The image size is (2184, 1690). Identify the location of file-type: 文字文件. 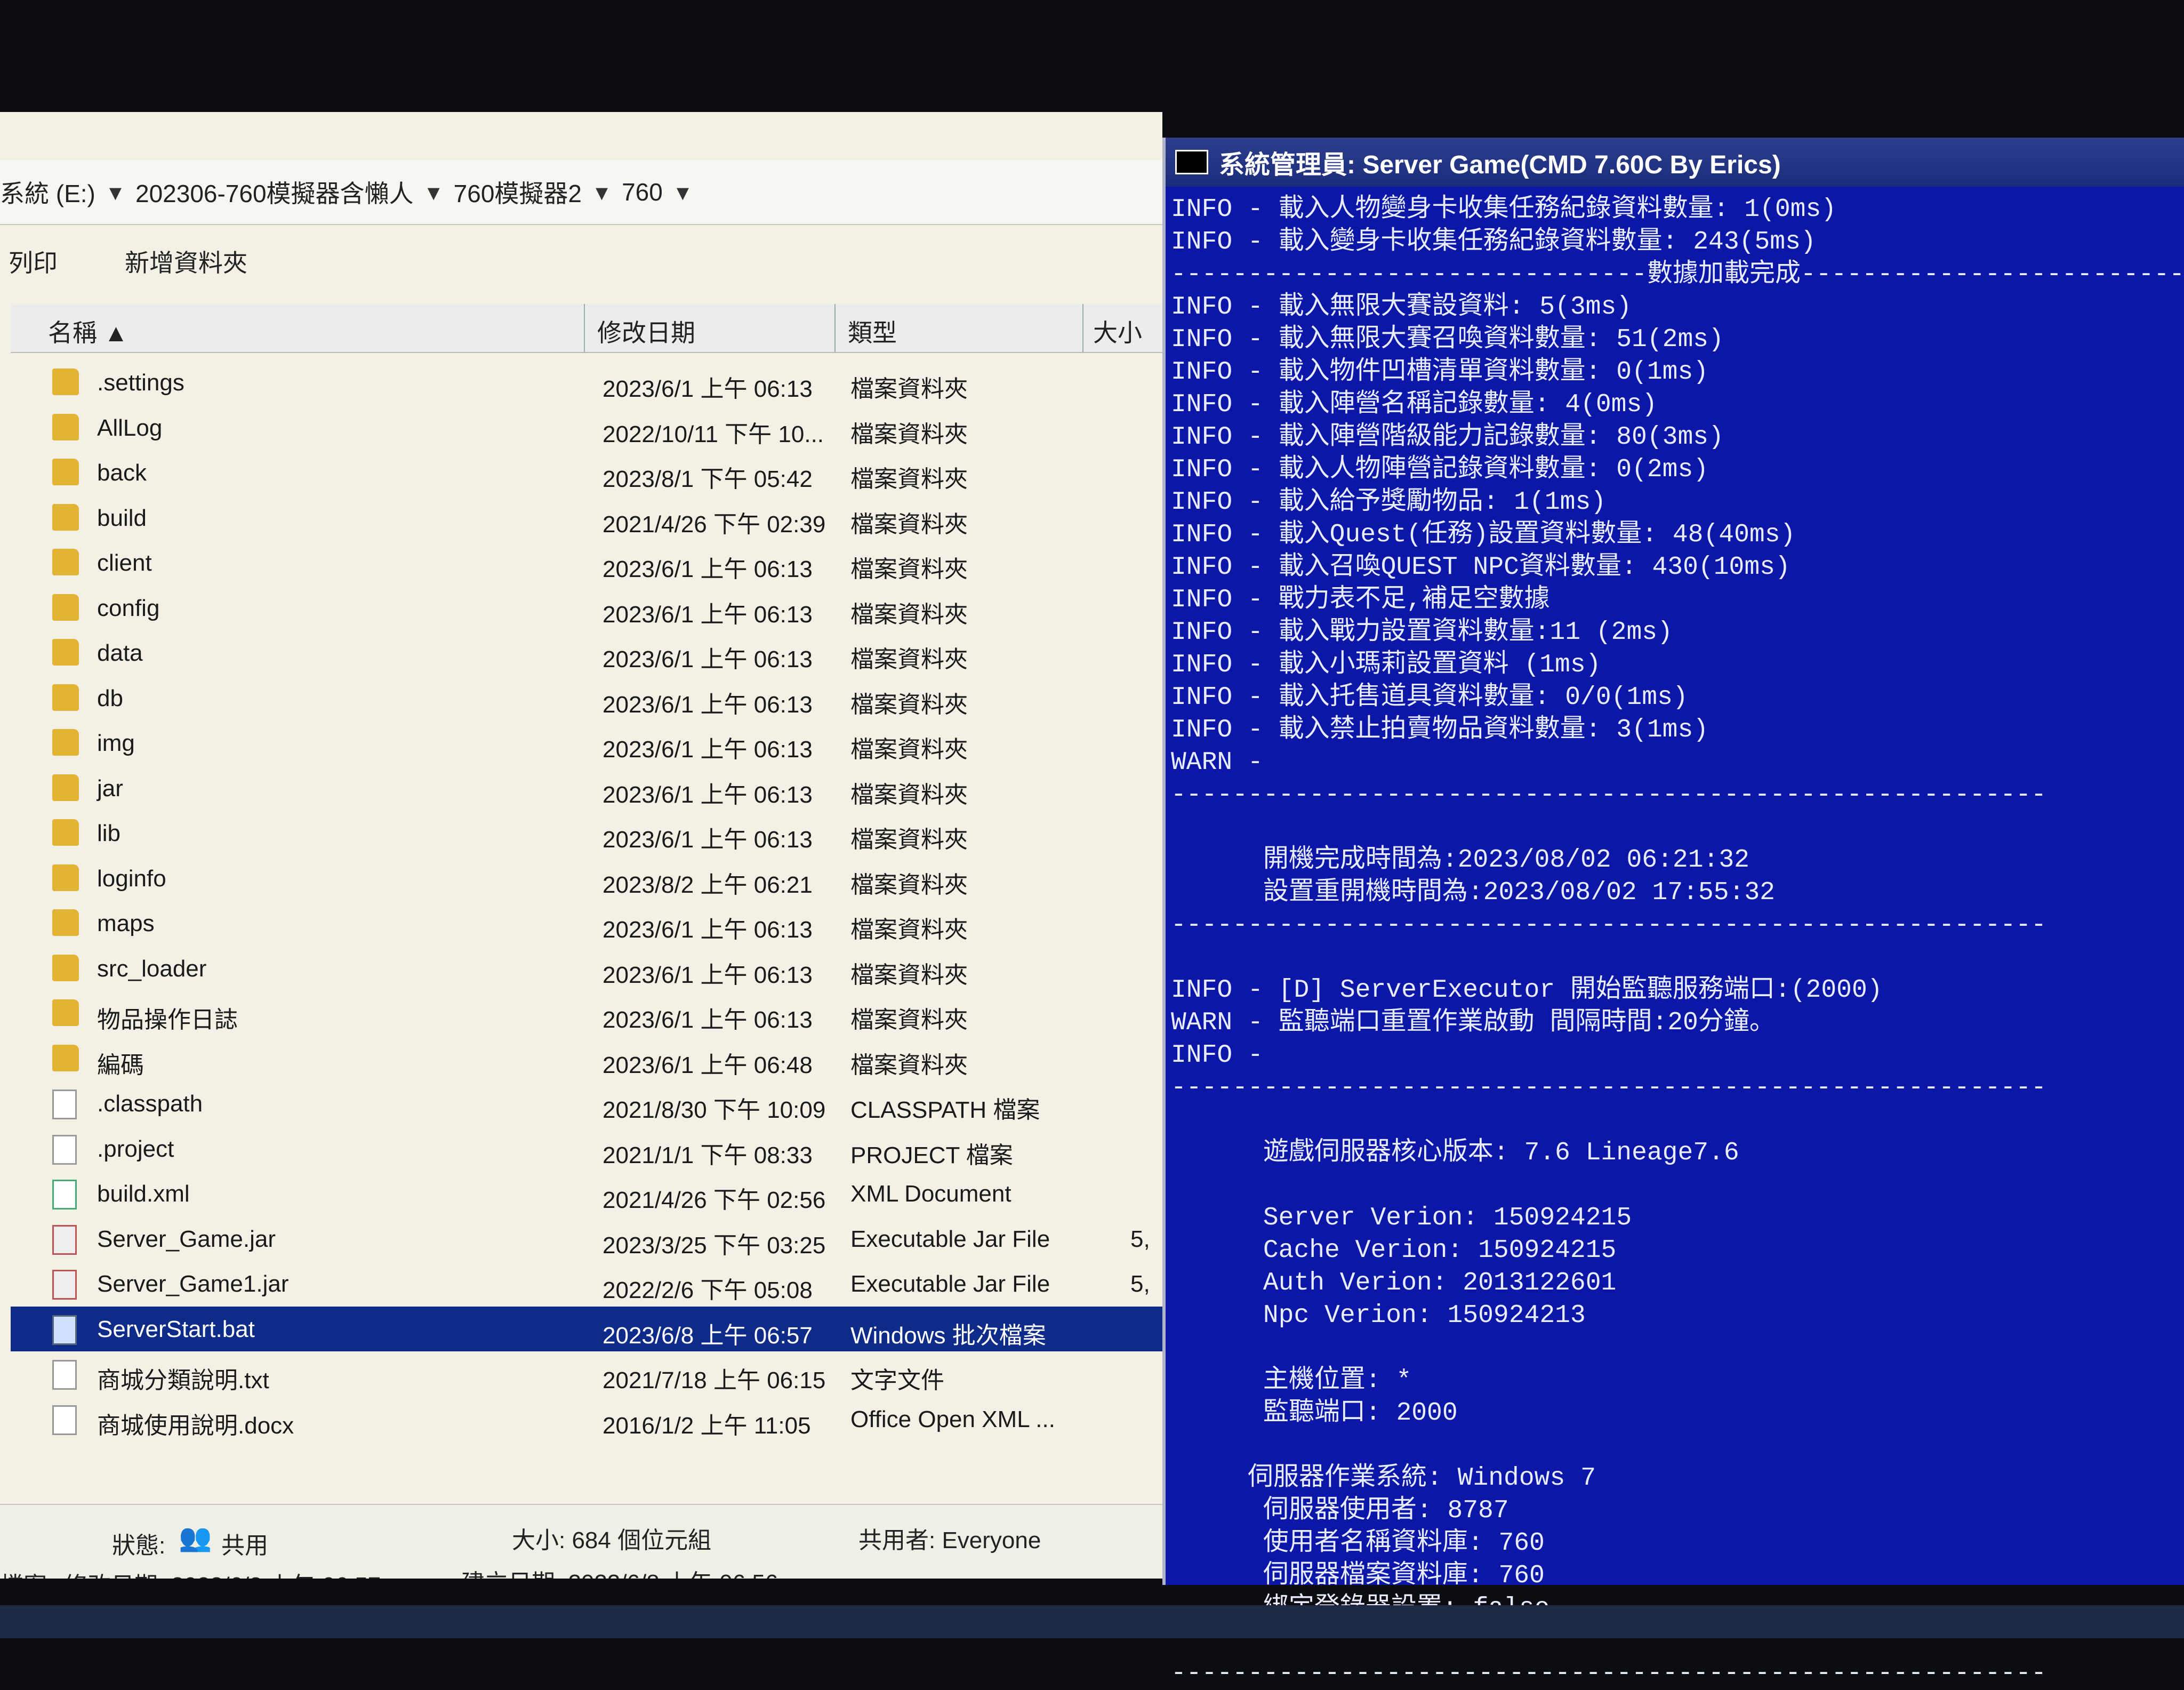
(897, 1380).